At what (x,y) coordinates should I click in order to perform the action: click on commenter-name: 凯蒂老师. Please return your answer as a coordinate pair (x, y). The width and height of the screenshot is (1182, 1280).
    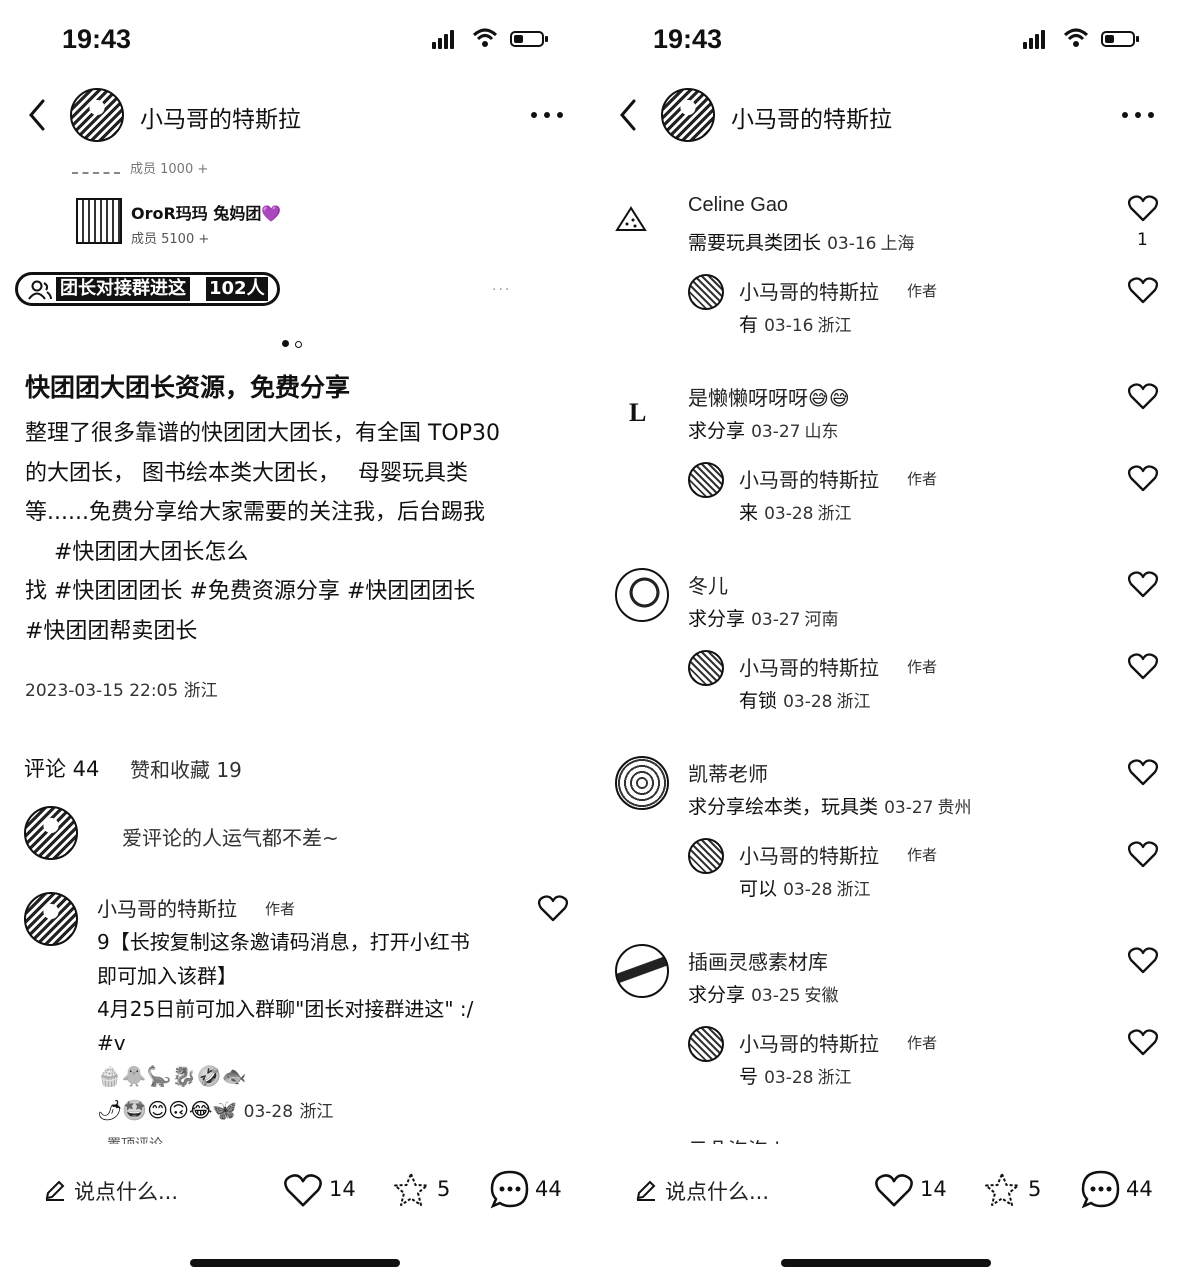
    Looking at the image, I should click on (728, 772).